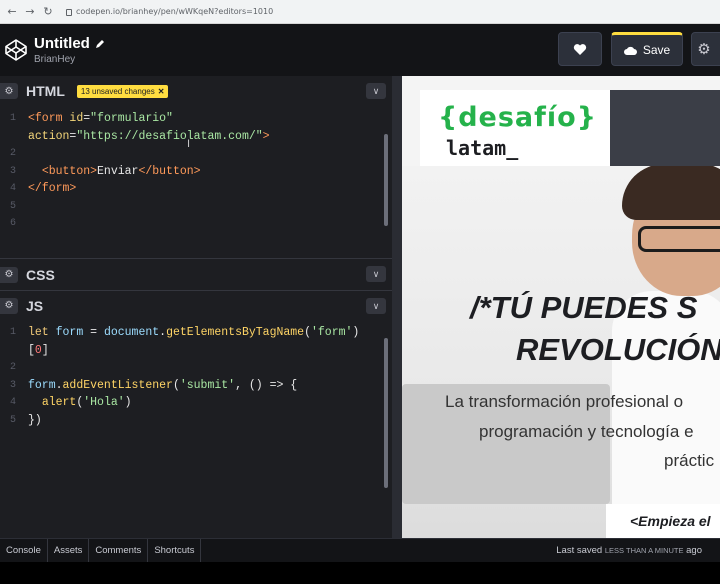 This screenshot has width=720, height=584. I want to click on code-token: 'form', so click(332, 333).